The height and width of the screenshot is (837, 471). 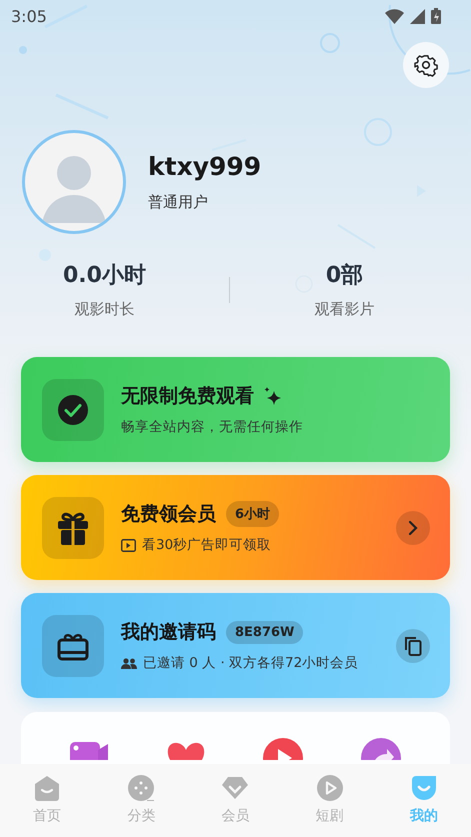 I want to click on card-subtitle: 畅享全站内容，无需任何操作, so click(x=212, y=427).